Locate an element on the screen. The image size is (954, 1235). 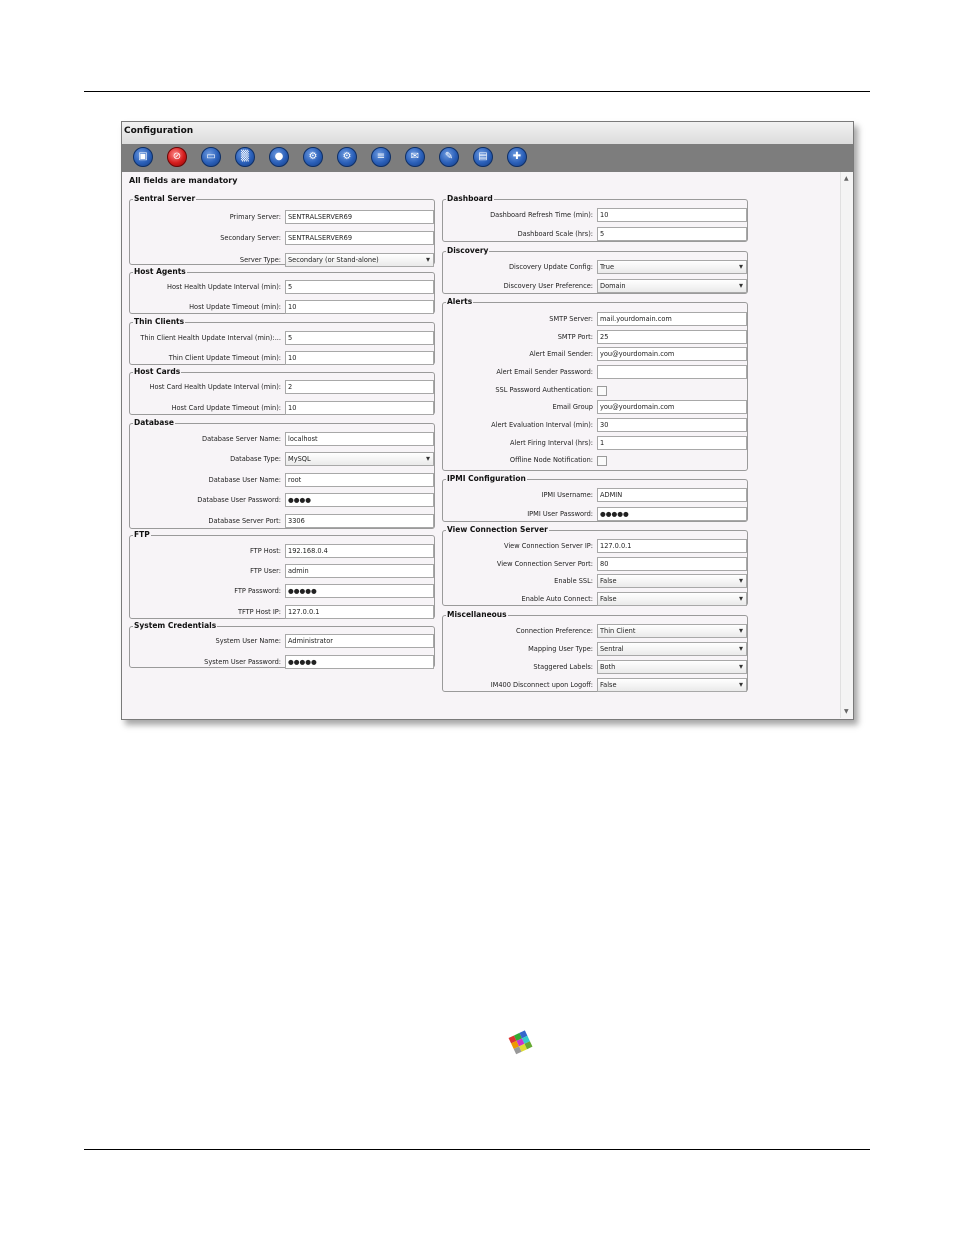
discovery-user-preference-select: Domain is located at coordinates (672, 286).